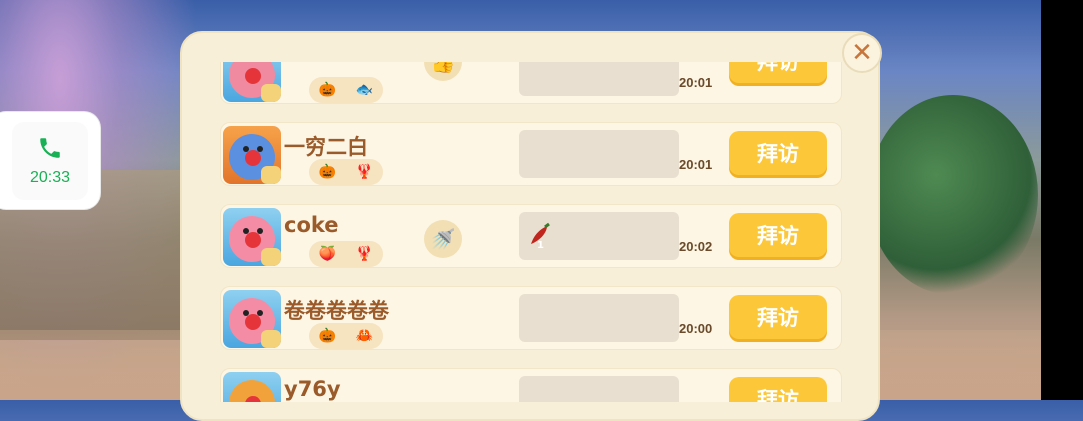 This screenshot has width=1083, height=421. Describe the element at coordinates (312, 389) in the screenshot. I see `friend-name: y76y` at that location.